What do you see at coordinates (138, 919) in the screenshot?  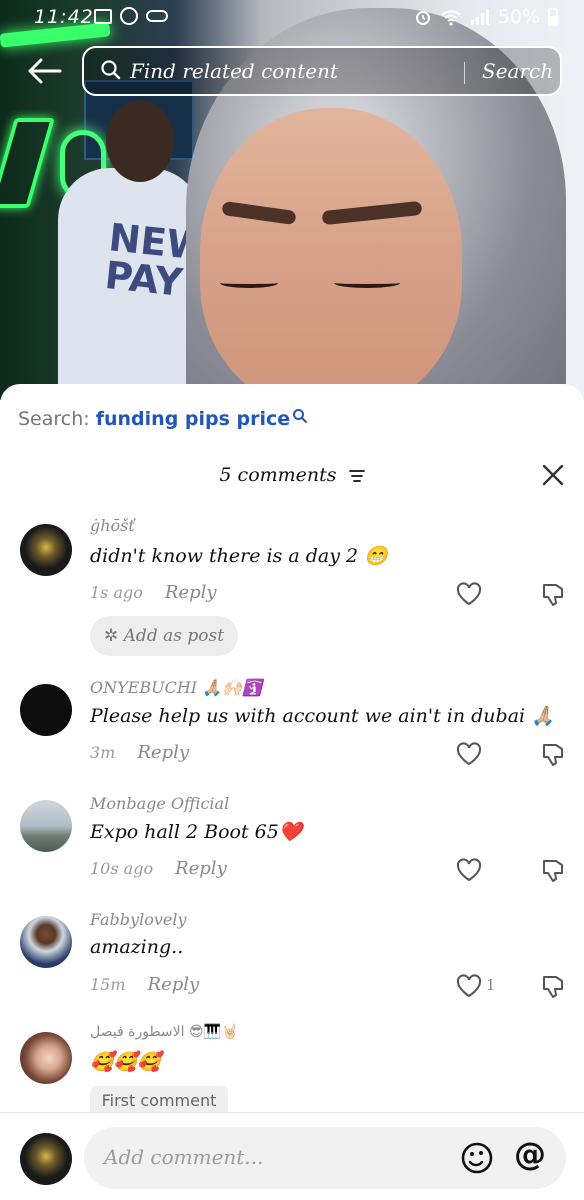 I see `comment-username: Fabbylovely` at bounding box center [138, 919].